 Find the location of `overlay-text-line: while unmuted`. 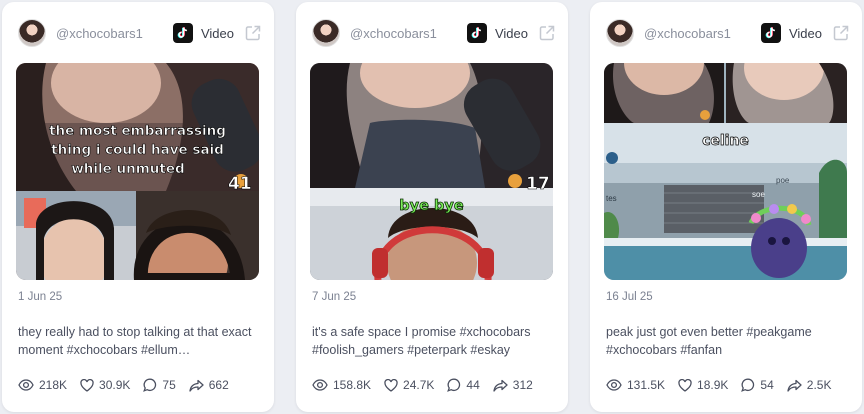

overlay-text-line: while unmuted is located at coordinates (127, 169).